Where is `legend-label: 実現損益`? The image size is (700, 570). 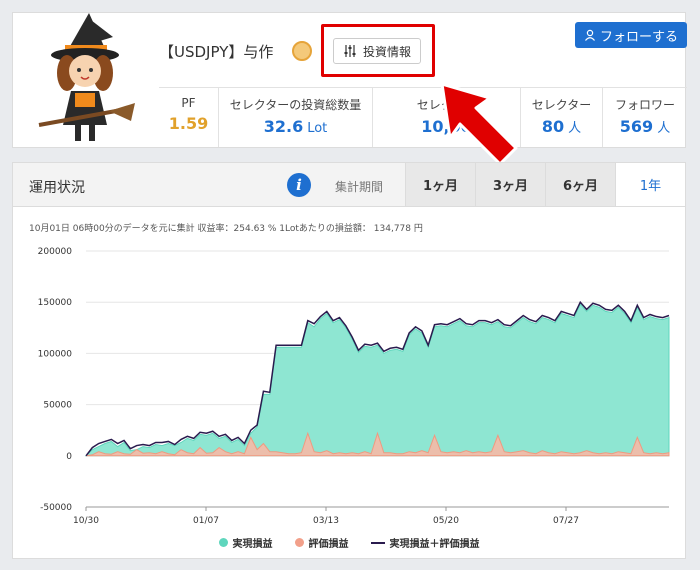 legend-label: 実現損益 is located at coordinates (252, 544).